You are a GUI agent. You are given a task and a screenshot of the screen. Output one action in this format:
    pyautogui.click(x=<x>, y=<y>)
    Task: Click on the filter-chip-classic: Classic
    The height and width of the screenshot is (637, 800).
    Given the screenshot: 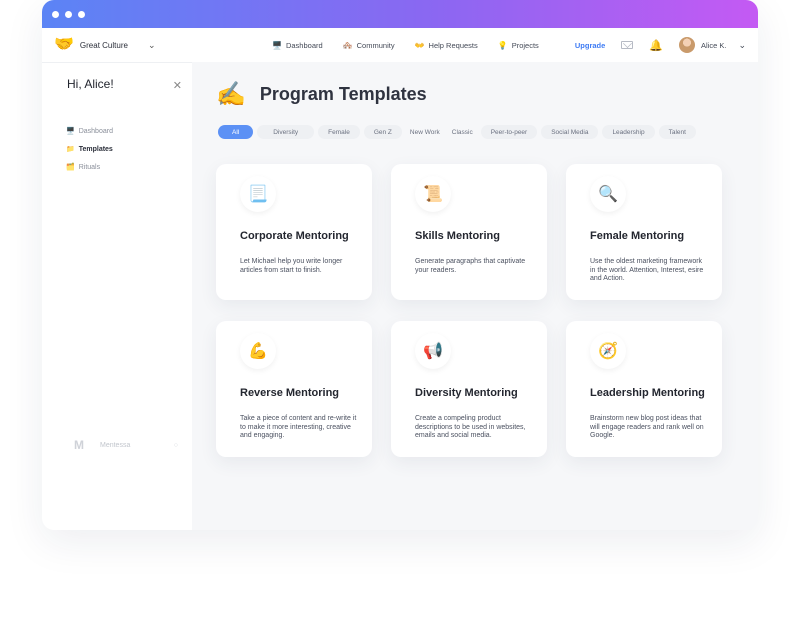 What is the action you would take?
    pyautogui.click(x=462, y=132)
    